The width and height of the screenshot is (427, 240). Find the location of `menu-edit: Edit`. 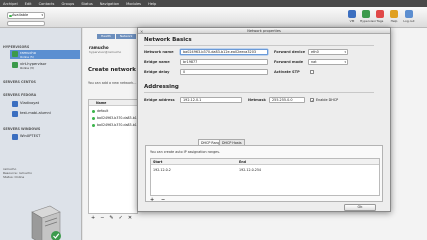

menu-edit: Edit is located at coordinates (28, 4).